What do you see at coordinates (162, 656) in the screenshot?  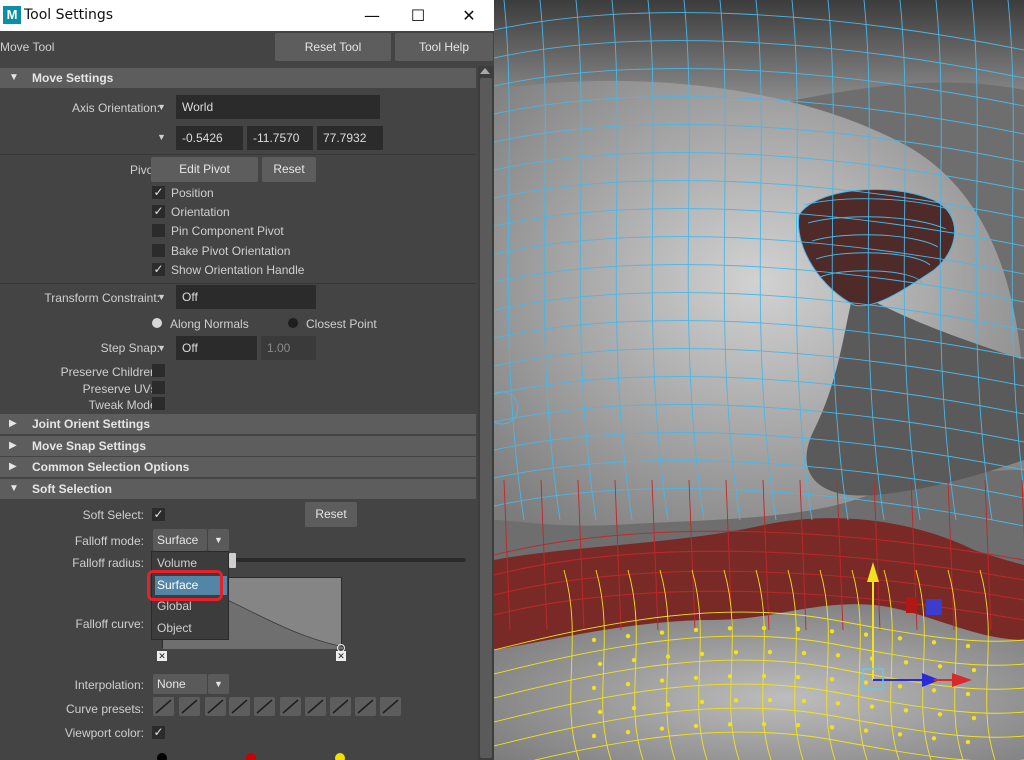 I see `curve-key-start-icon: ✕` at bounding box center [162, 656].